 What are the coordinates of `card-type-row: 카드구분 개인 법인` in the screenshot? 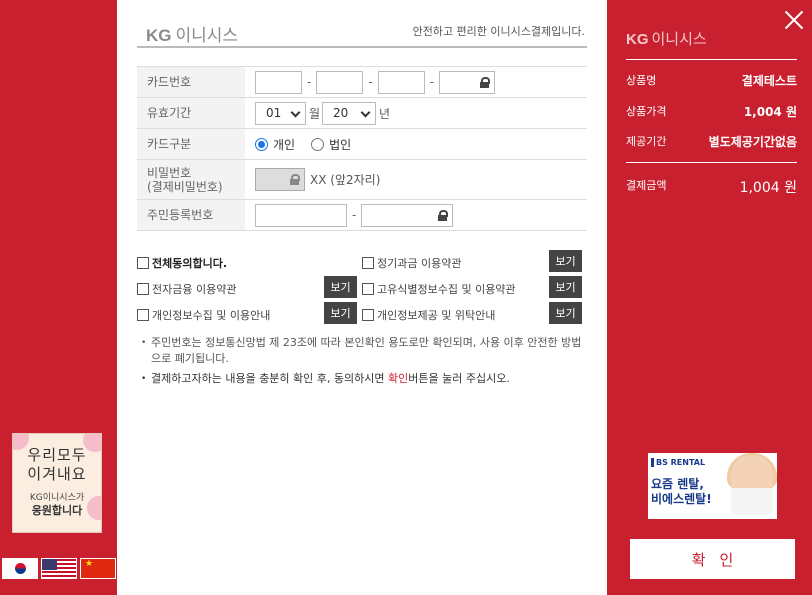 It's located at (362, 144).